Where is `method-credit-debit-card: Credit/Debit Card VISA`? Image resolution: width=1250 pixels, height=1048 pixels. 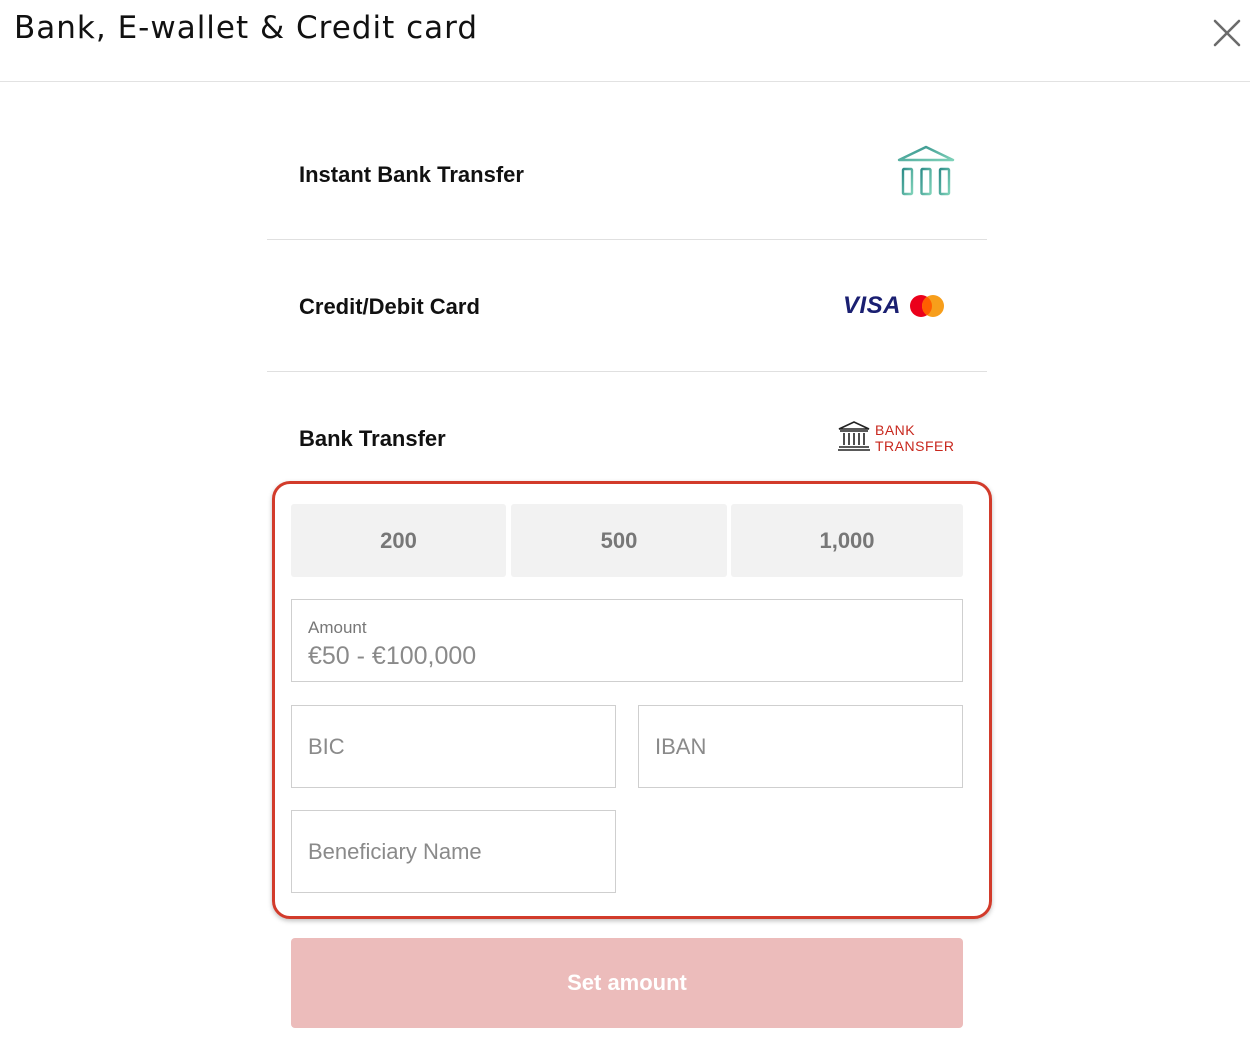 method-credit-debit-card: Credit/Debit Card VISA is located at coordinates (627, 306).